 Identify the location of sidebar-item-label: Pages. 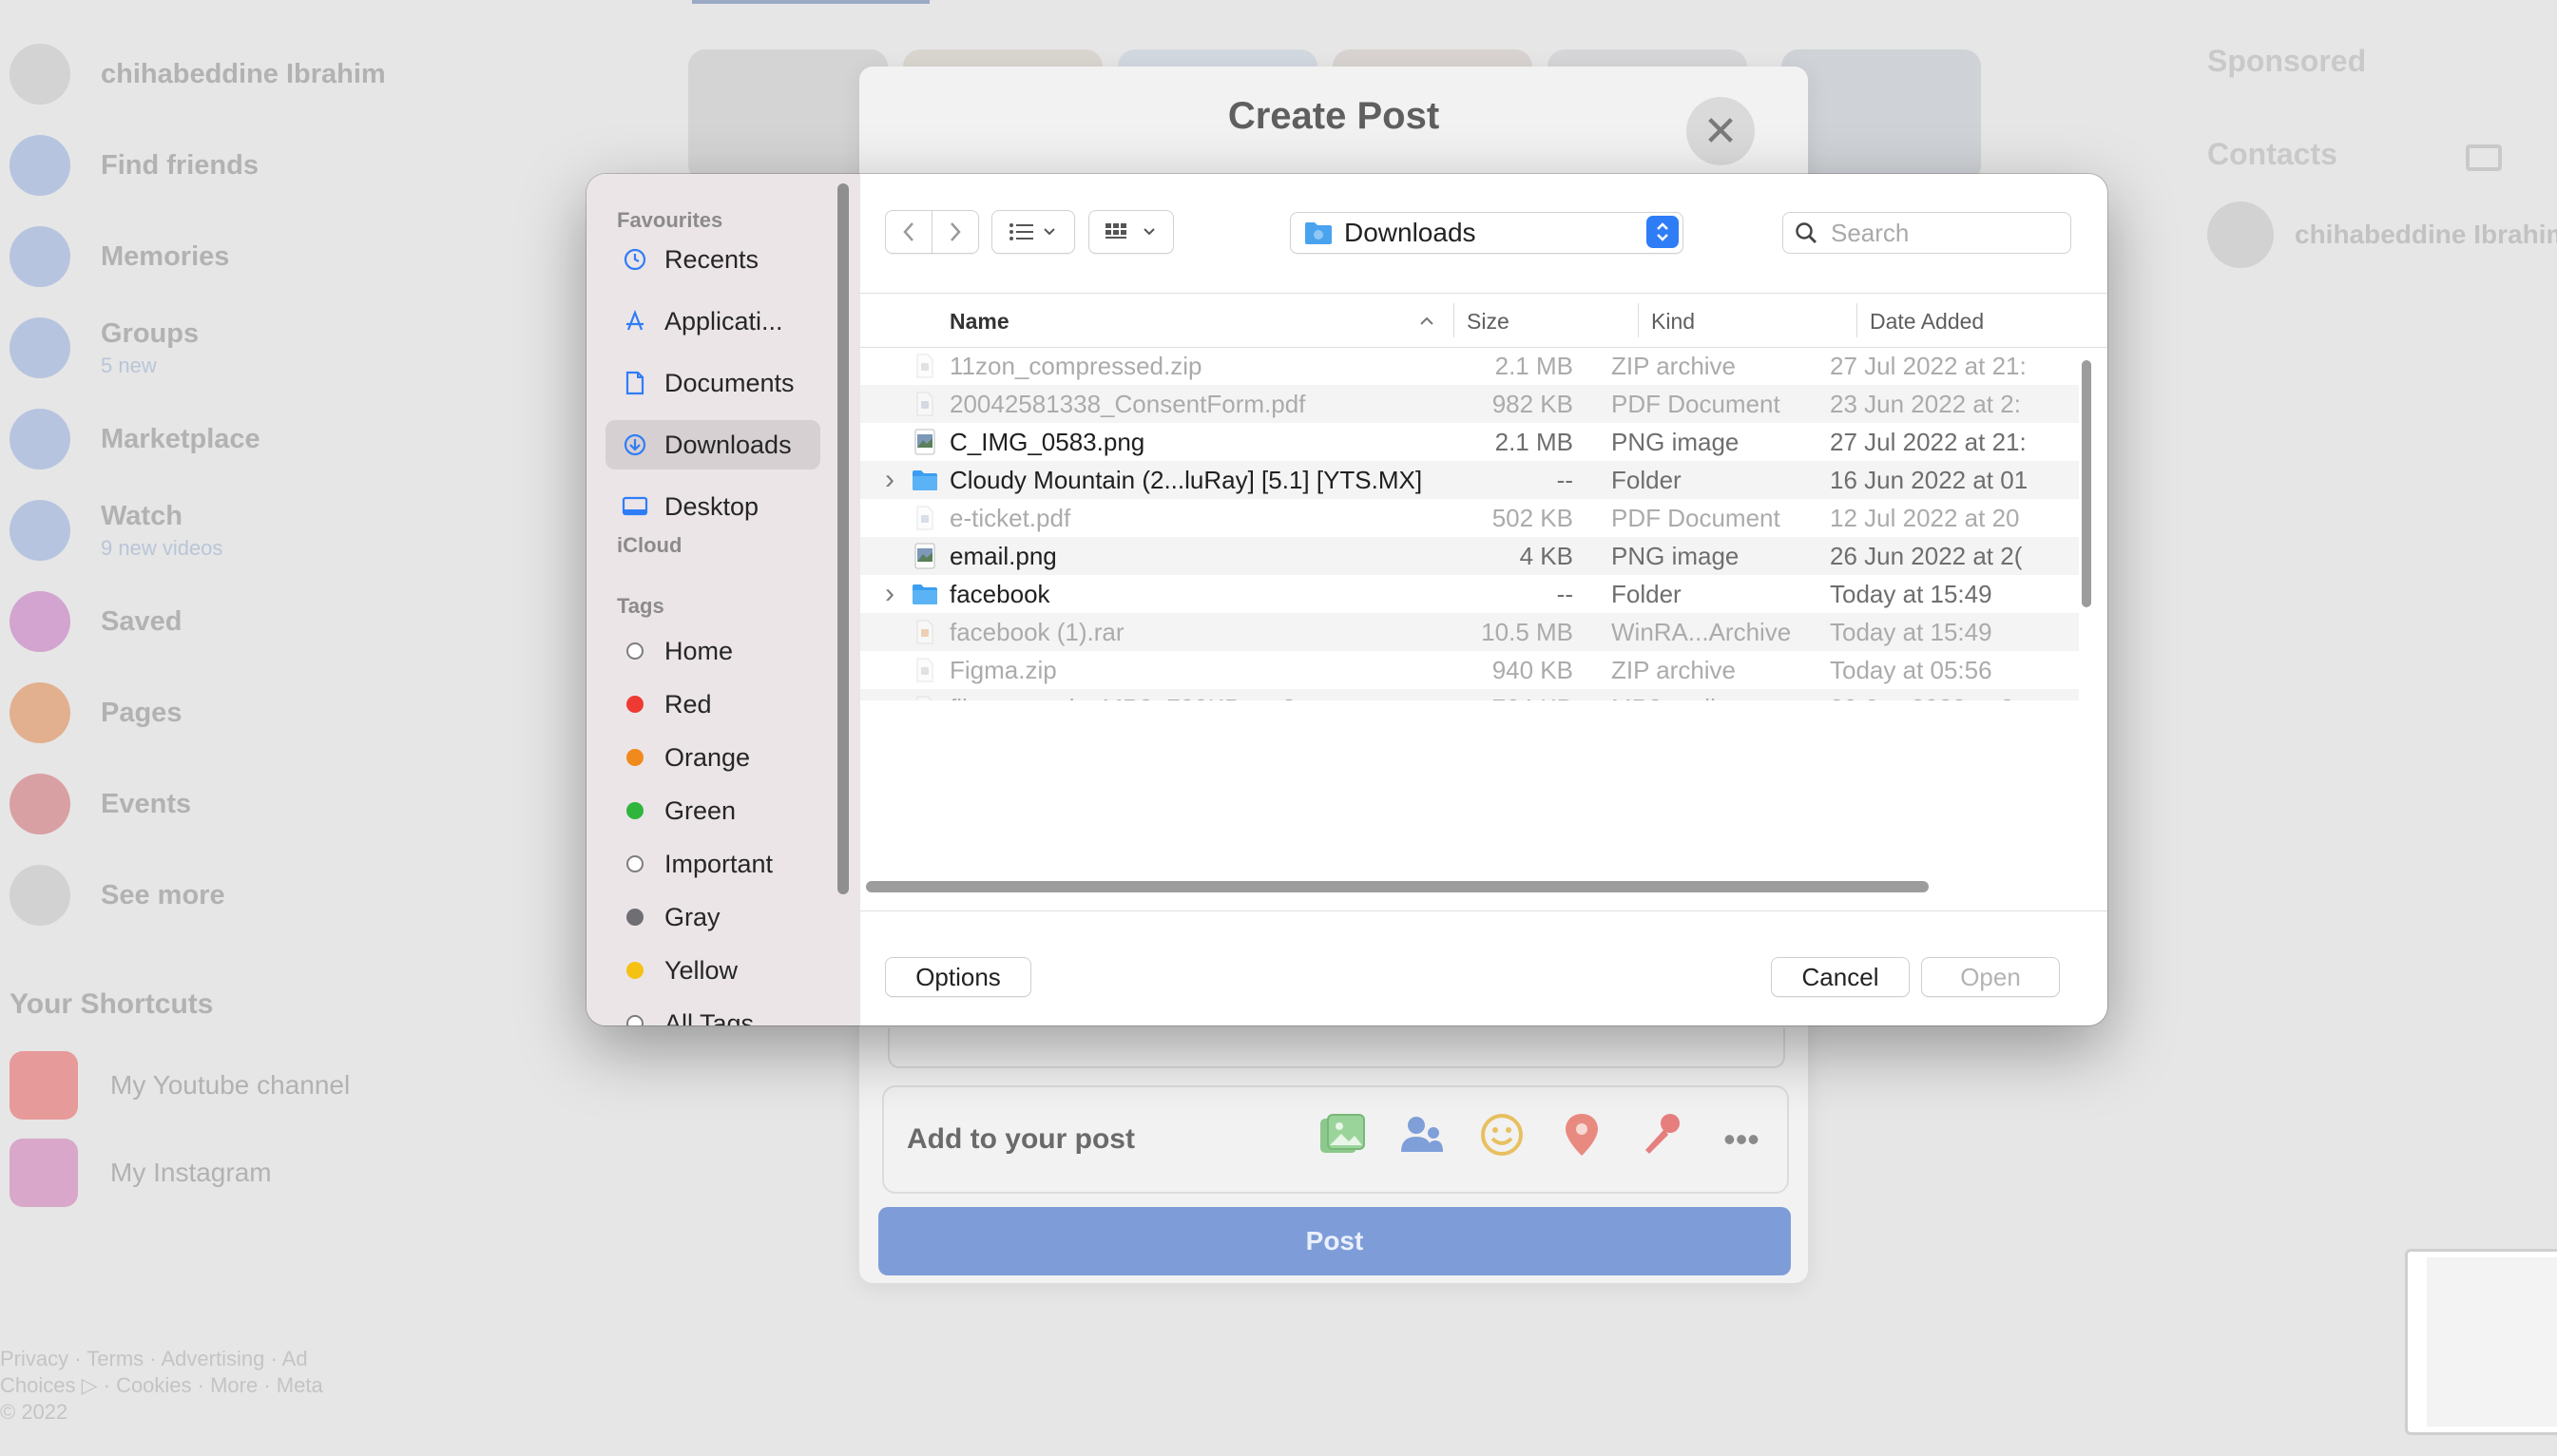
(142, 712).